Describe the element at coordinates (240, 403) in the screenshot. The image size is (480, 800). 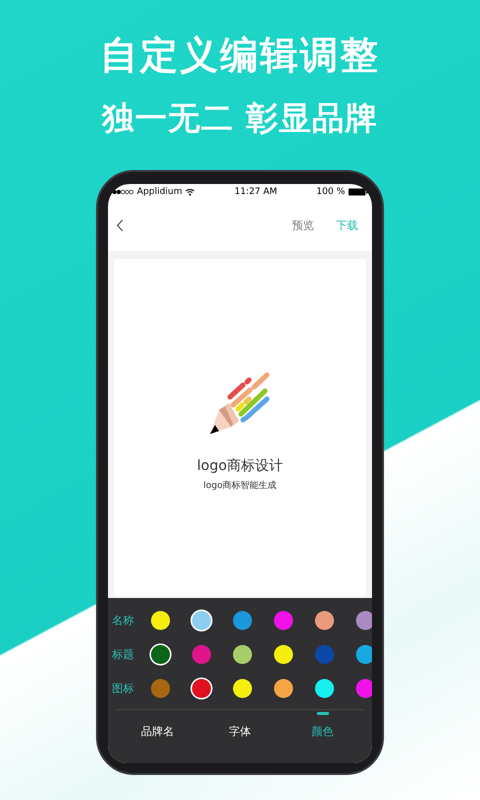
I see `pencil-logo-drawing` at that location.